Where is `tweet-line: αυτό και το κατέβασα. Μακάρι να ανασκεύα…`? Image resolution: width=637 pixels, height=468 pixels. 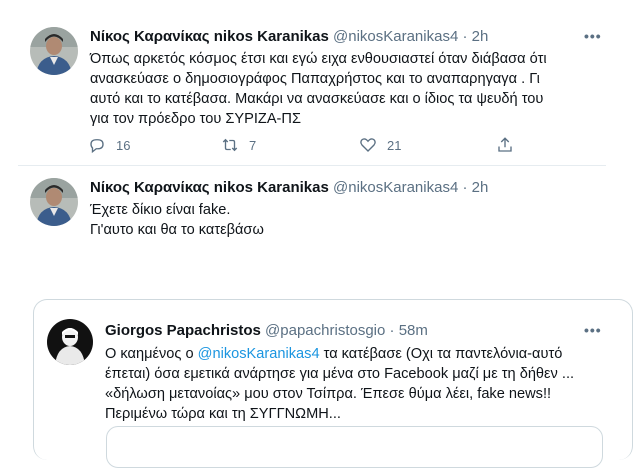 tweet-line: αυτό και το κατέβασα. Μακάρι να ανασκεύα… is located at coordinates (317, 99).